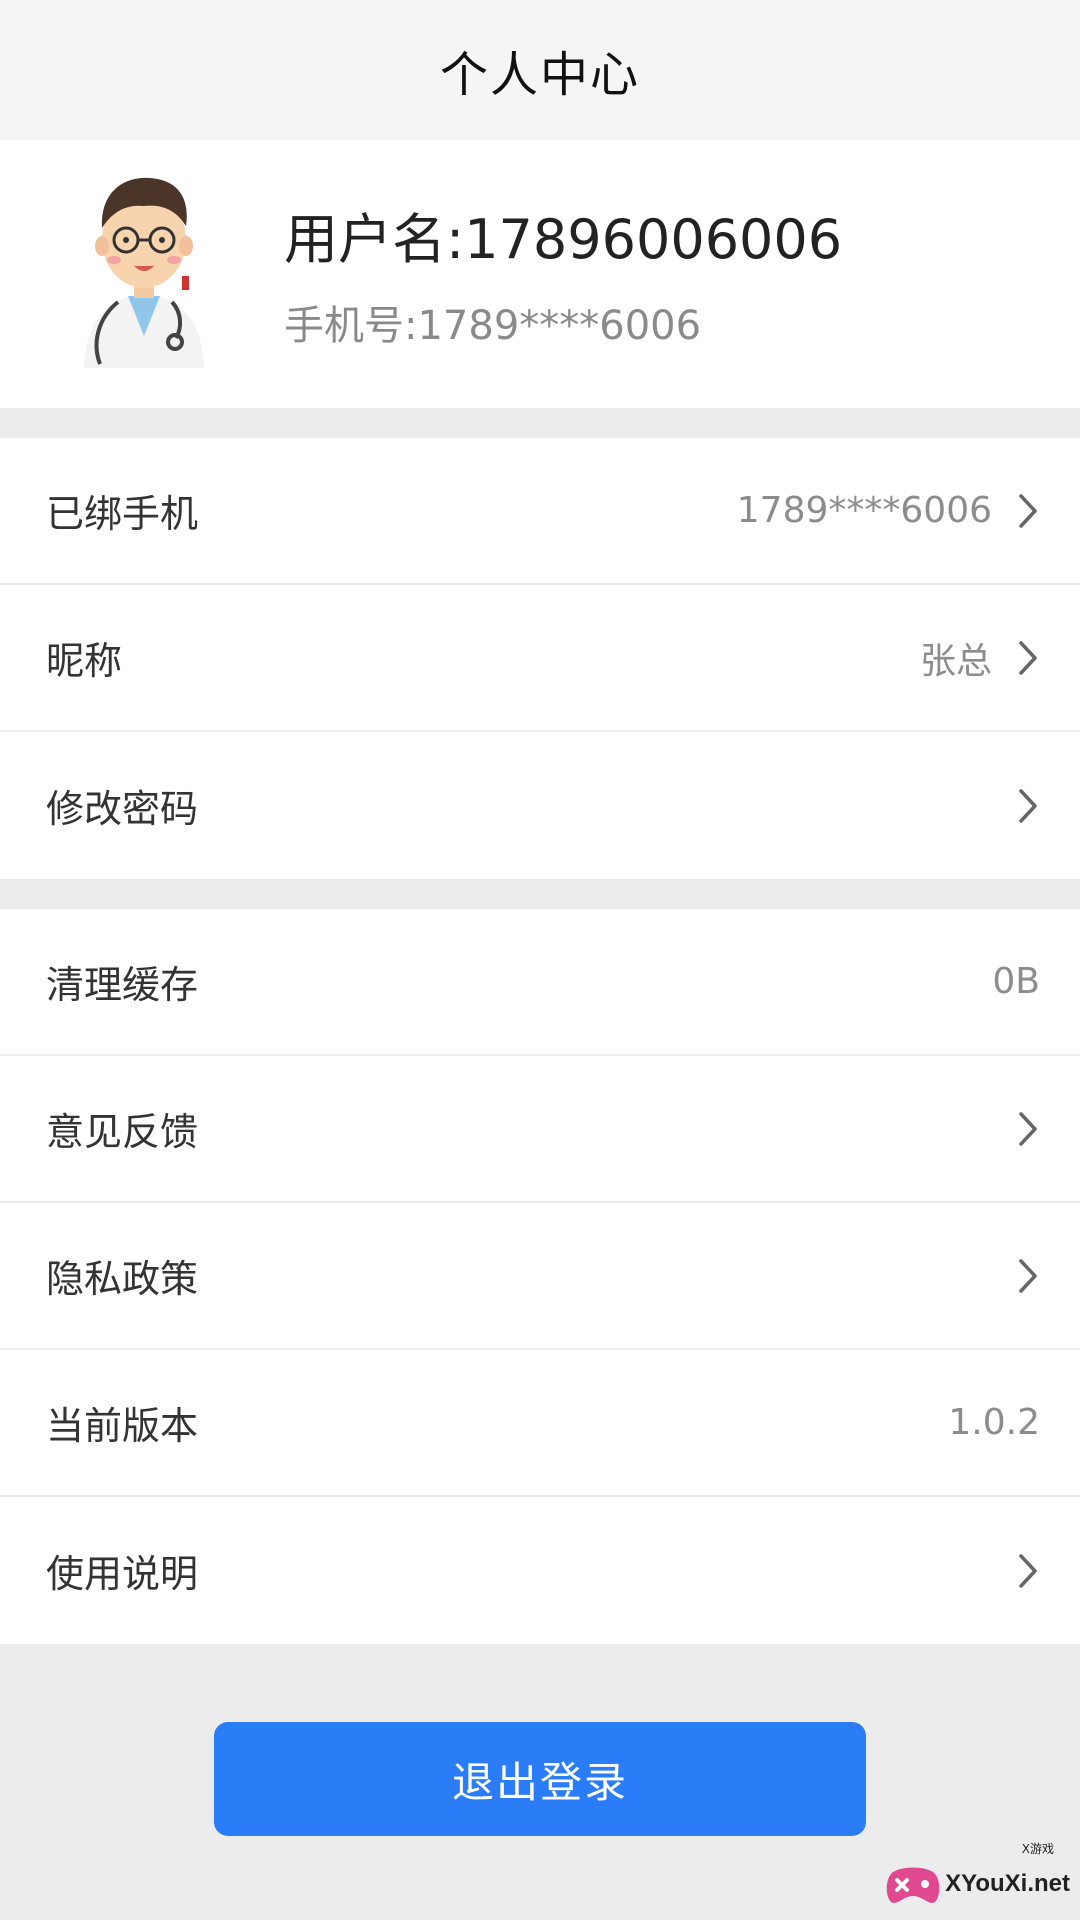 The height and width of the screenshot is (1920, 1080). I want to click on change-password-row: 修改密码, so click(540, 805).